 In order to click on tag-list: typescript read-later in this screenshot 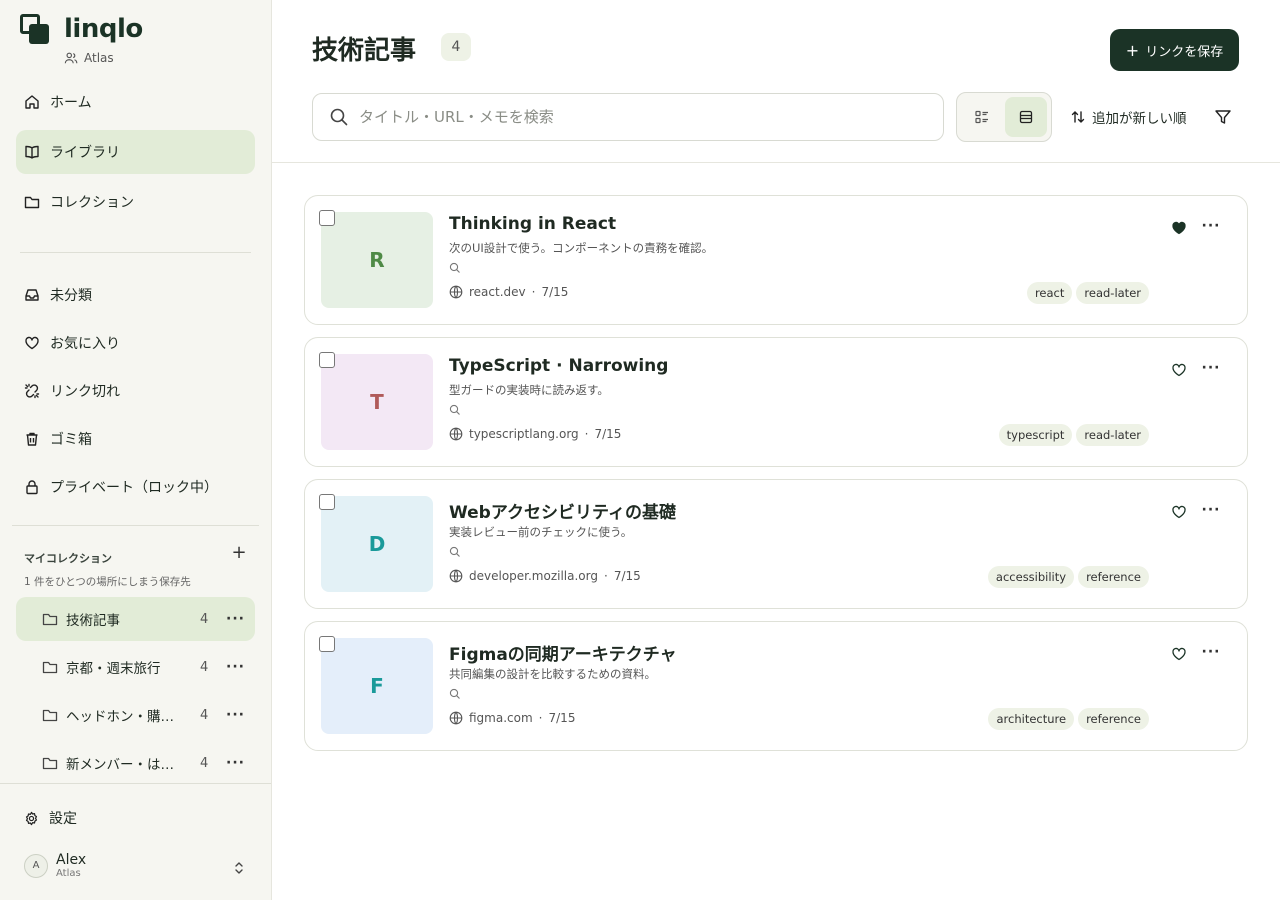, I will do `click(1073, 435)`.